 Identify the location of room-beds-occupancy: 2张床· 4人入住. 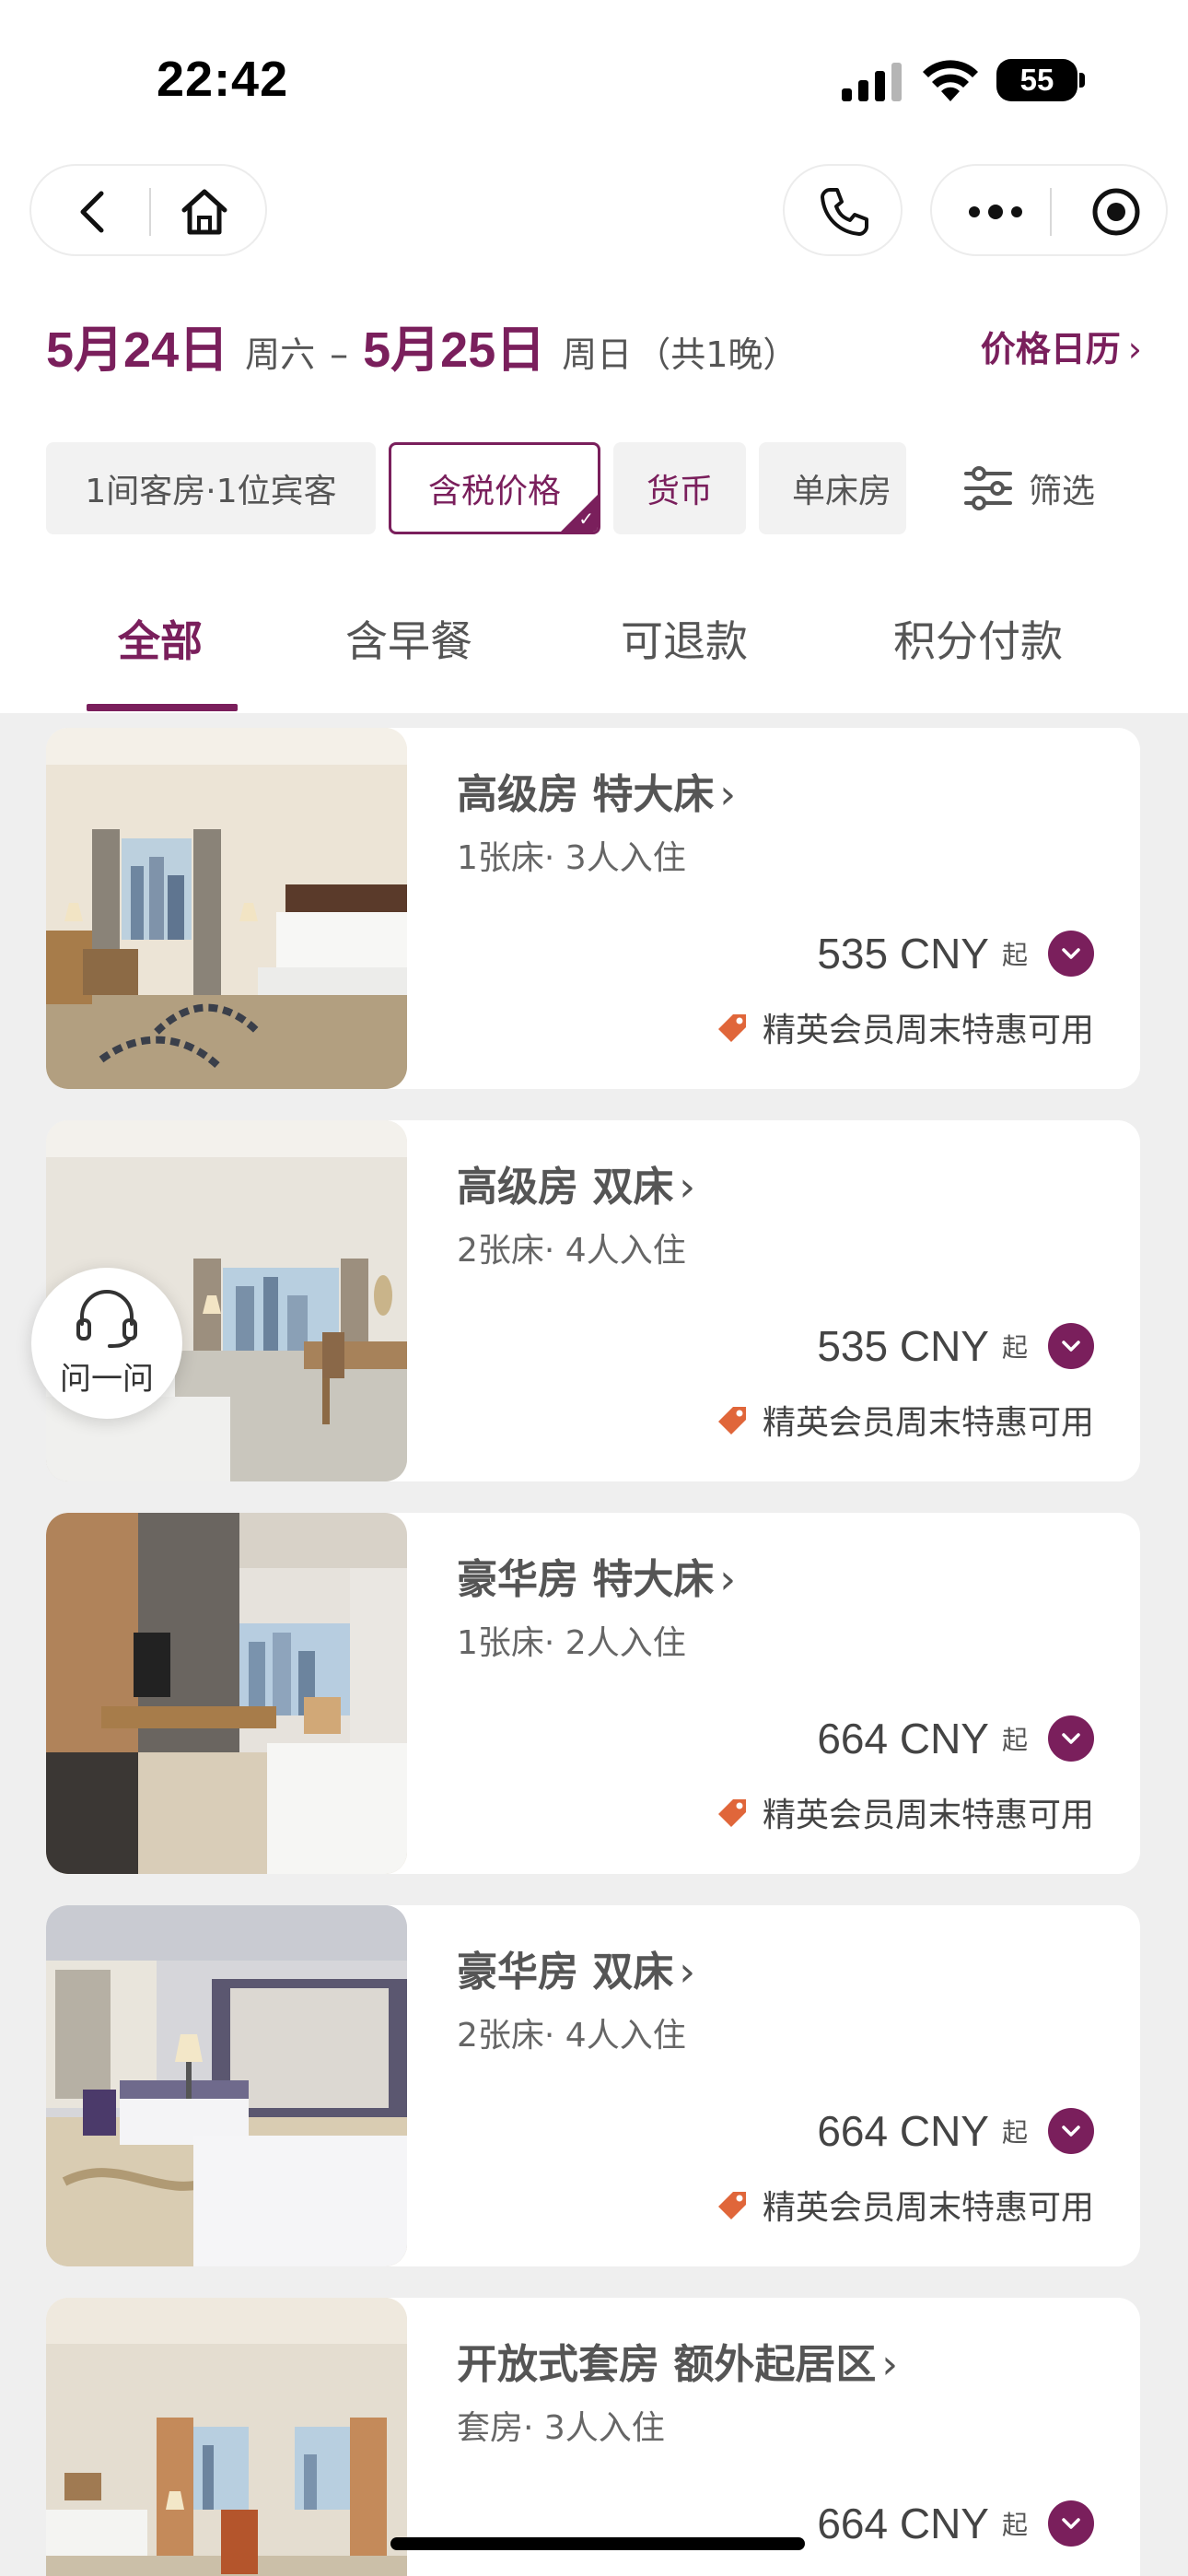
(572, 2036).